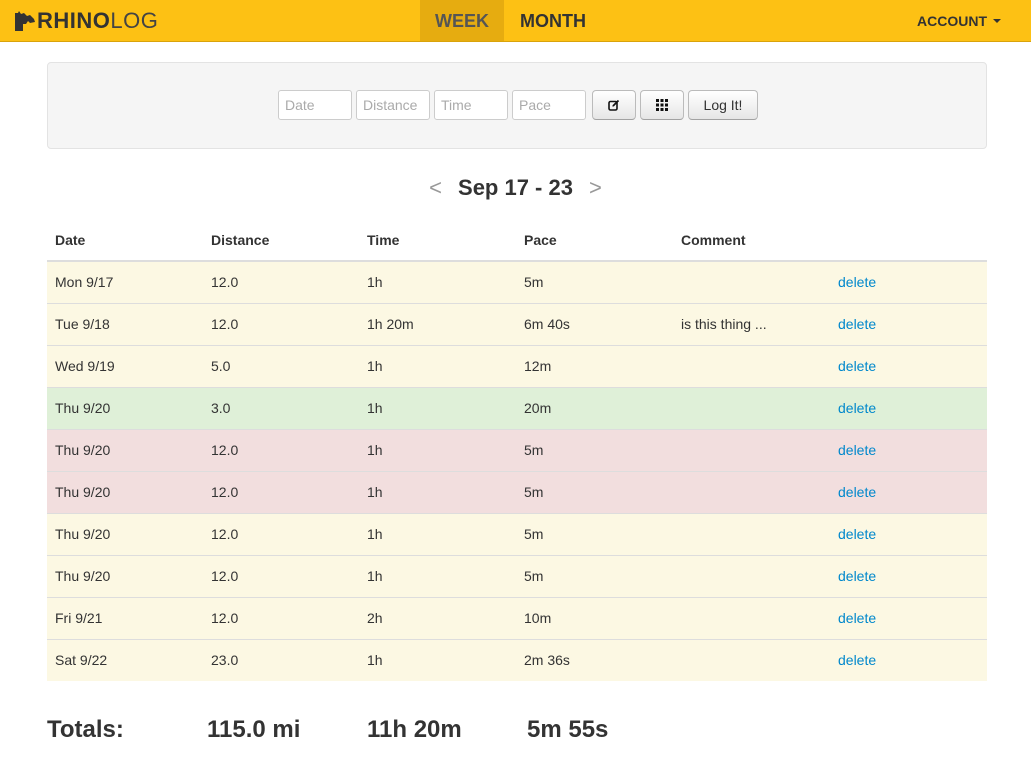 The height and width of the screenshot is (760, 1031). I want to click on caret-down-icon, so click(997, 21).